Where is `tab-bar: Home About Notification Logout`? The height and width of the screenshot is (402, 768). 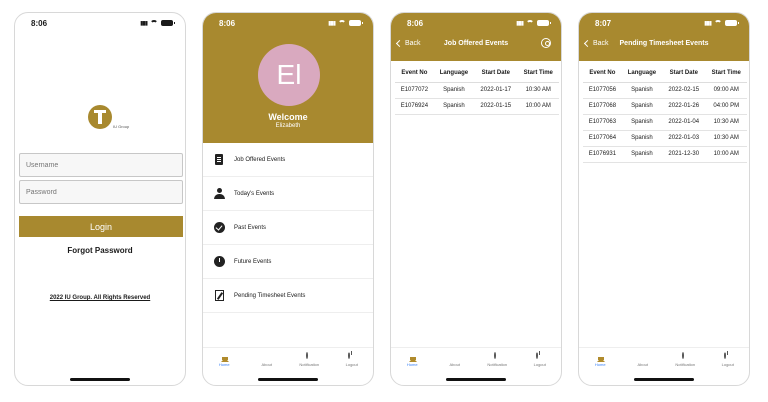 tab-bar: Home About Notification Logout is located at coordinates (664, 359).